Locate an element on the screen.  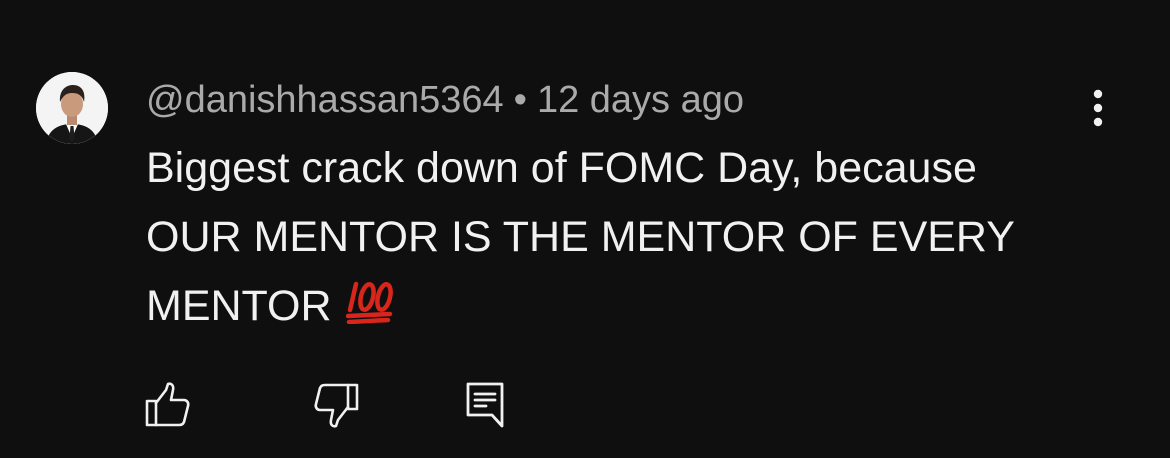
avatar-image is located at coordinates (72, 108).